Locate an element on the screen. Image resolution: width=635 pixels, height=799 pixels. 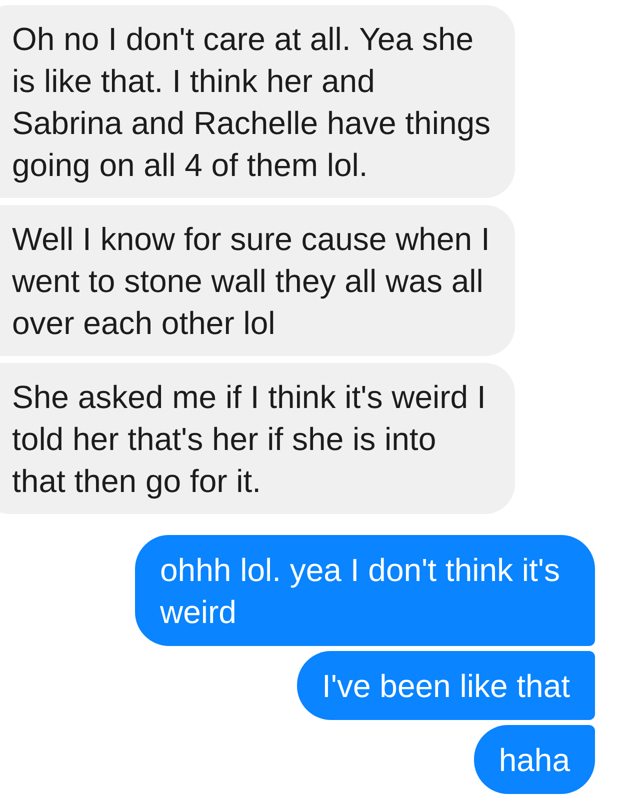
message-bubble: I've been like that is located at coordinates (445, 685).